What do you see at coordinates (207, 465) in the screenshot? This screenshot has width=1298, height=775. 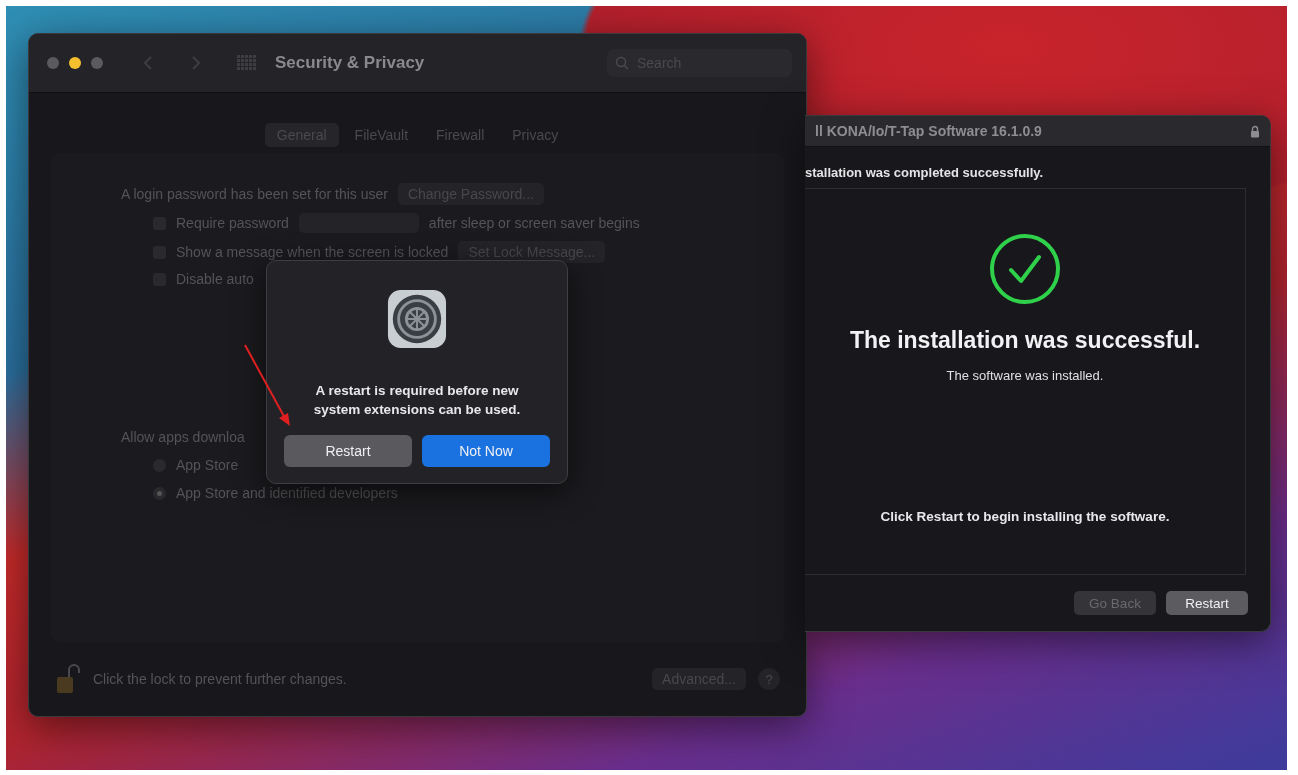 I see `radio-label: App Store` at bounding box center [207, 465].